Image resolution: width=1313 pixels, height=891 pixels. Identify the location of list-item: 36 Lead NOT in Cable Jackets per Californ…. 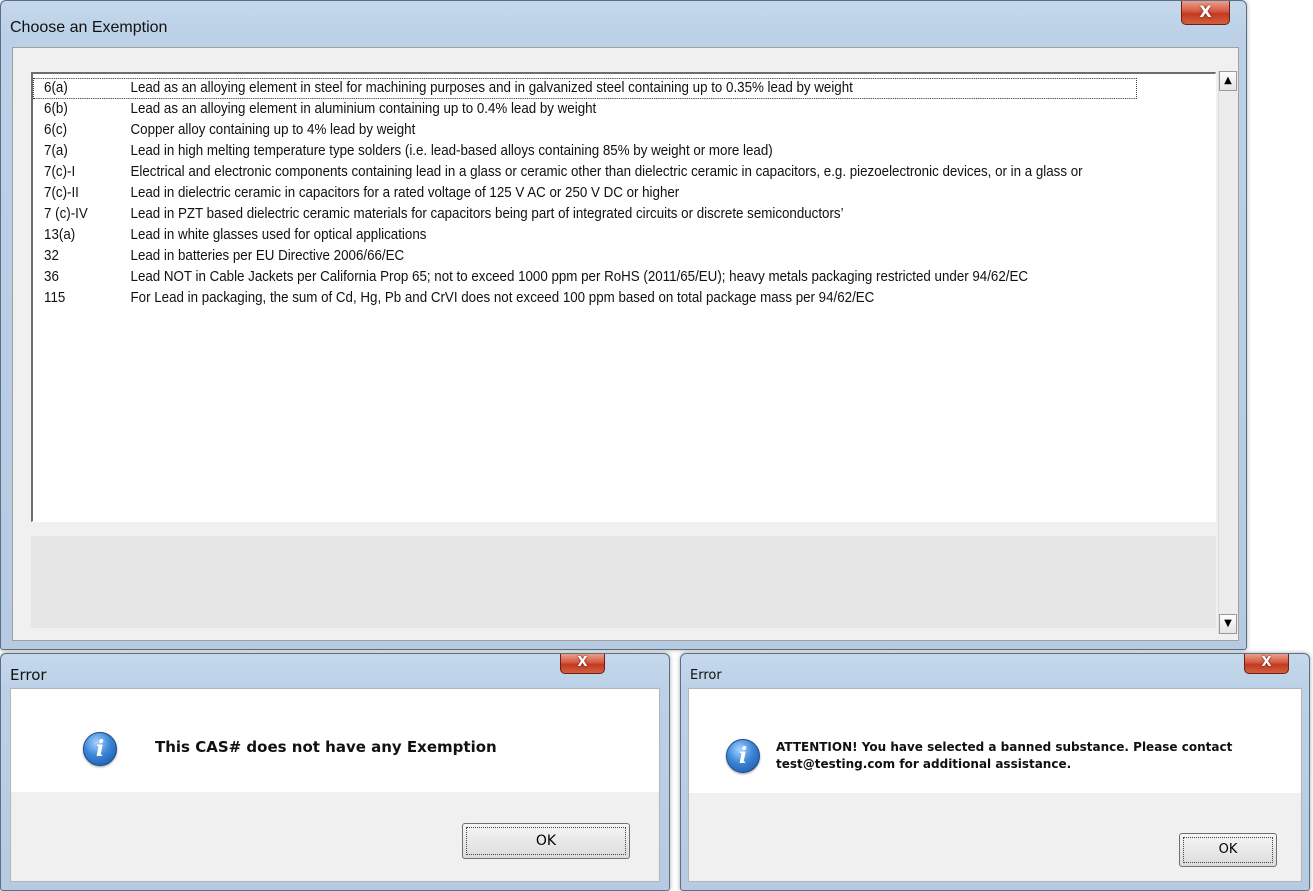
(585, 277).